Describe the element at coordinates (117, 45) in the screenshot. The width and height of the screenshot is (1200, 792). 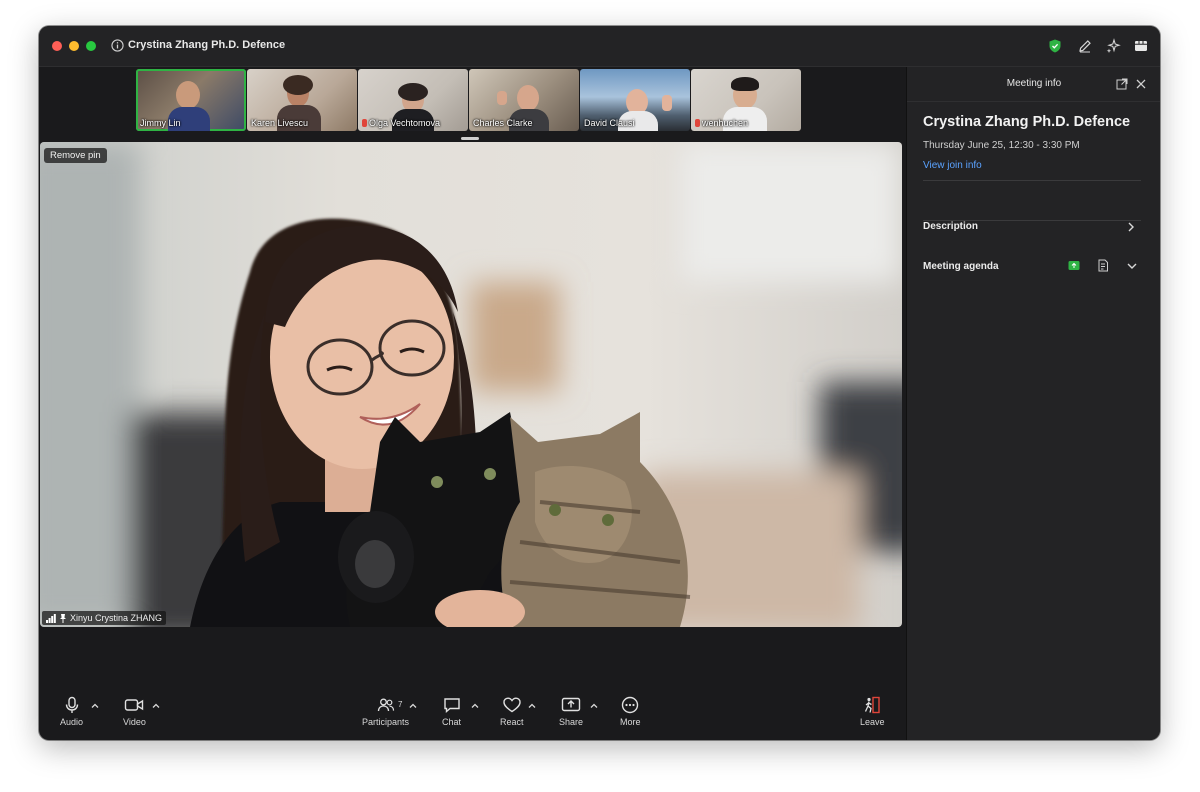
I see `info-icon` at that location.